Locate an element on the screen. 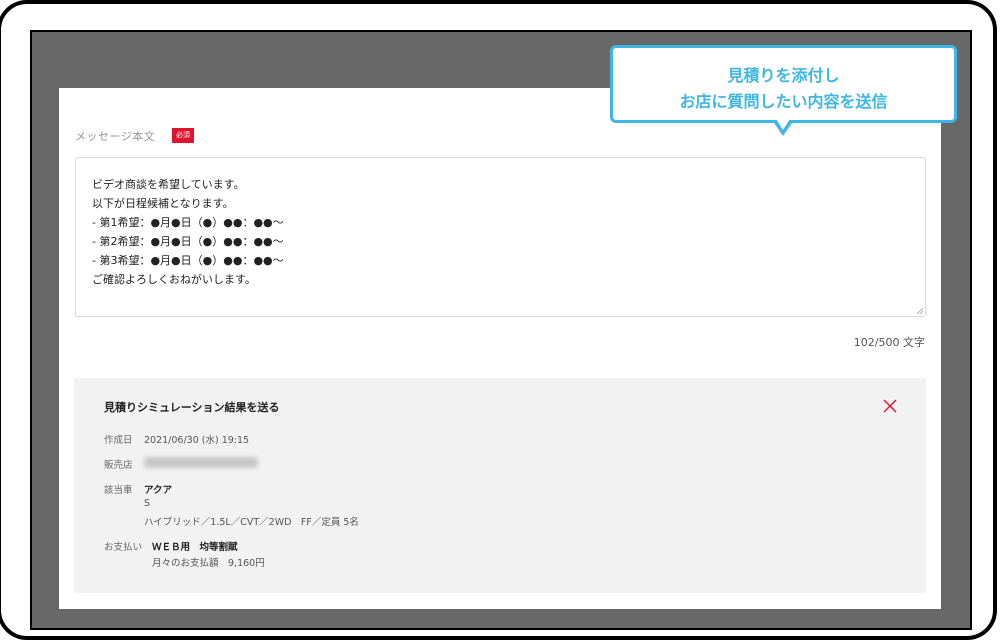 The image size is (1000, 640). vehicle-spec: ハイブリッド／1.5L／CVT／2WD FF／定員 5名 is located at coordinates (251, 522).